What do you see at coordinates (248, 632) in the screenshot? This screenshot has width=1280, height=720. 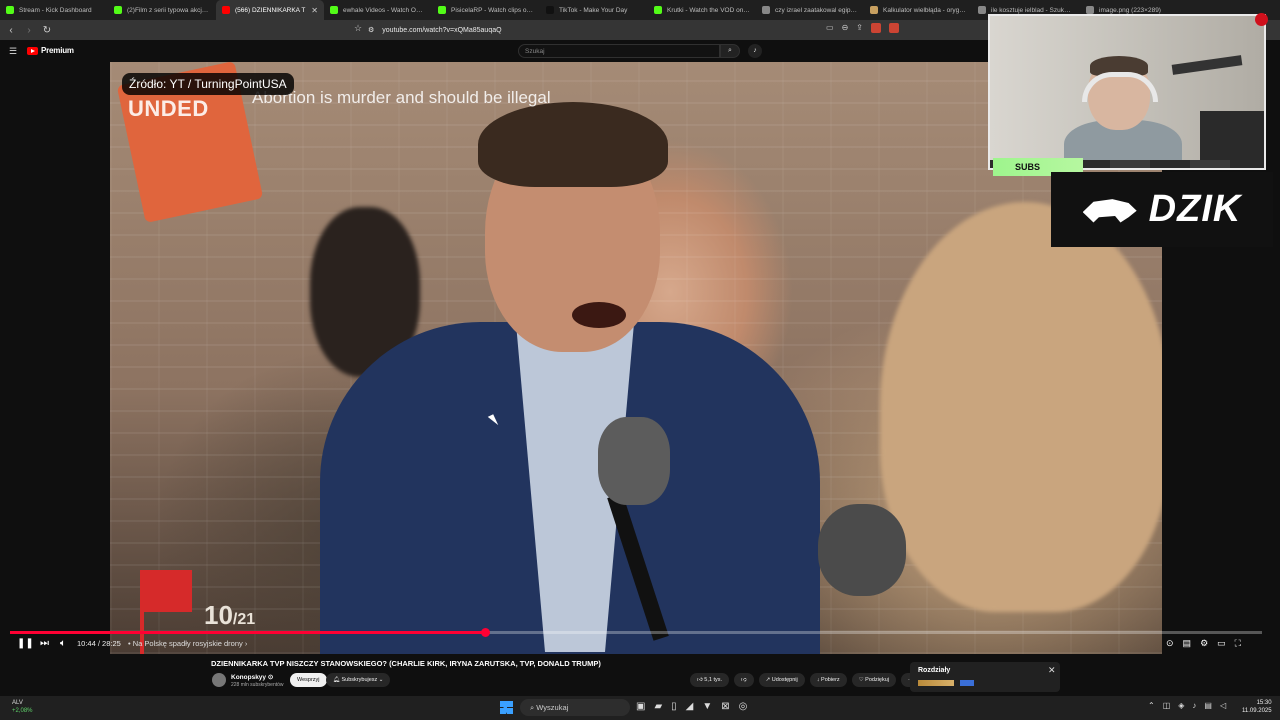 I see `progress-fill` at bounding box center [248, 632].